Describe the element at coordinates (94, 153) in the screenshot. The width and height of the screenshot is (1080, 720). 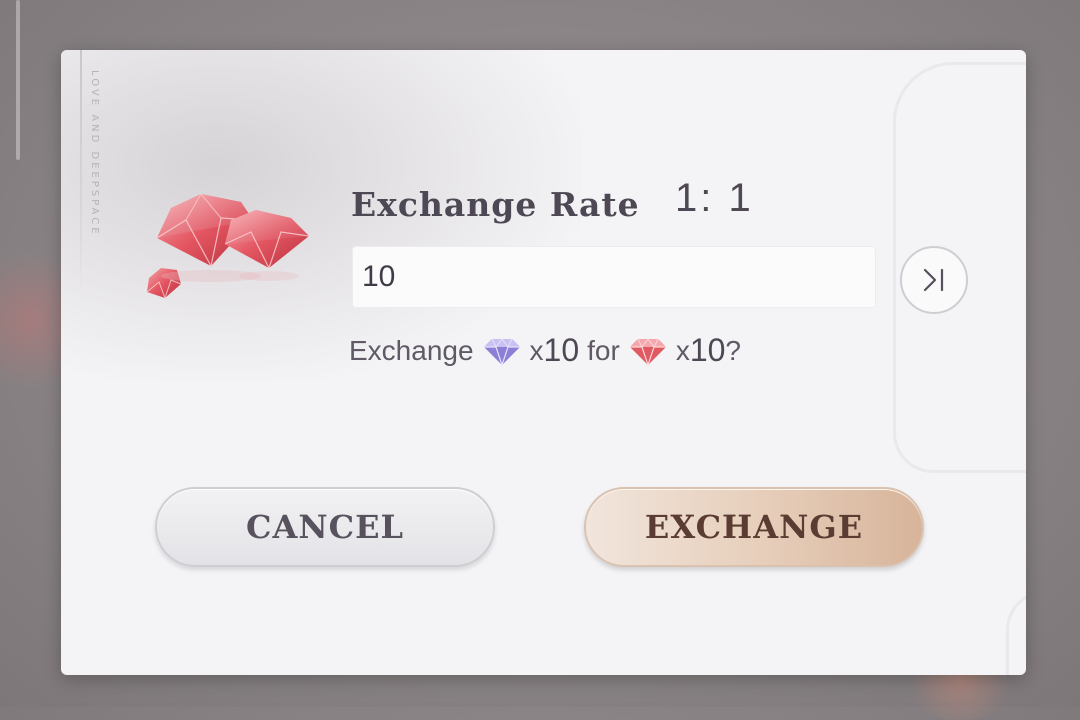
I see `side-watermark-text: LOVE AND DEEPSPACE` at that location.